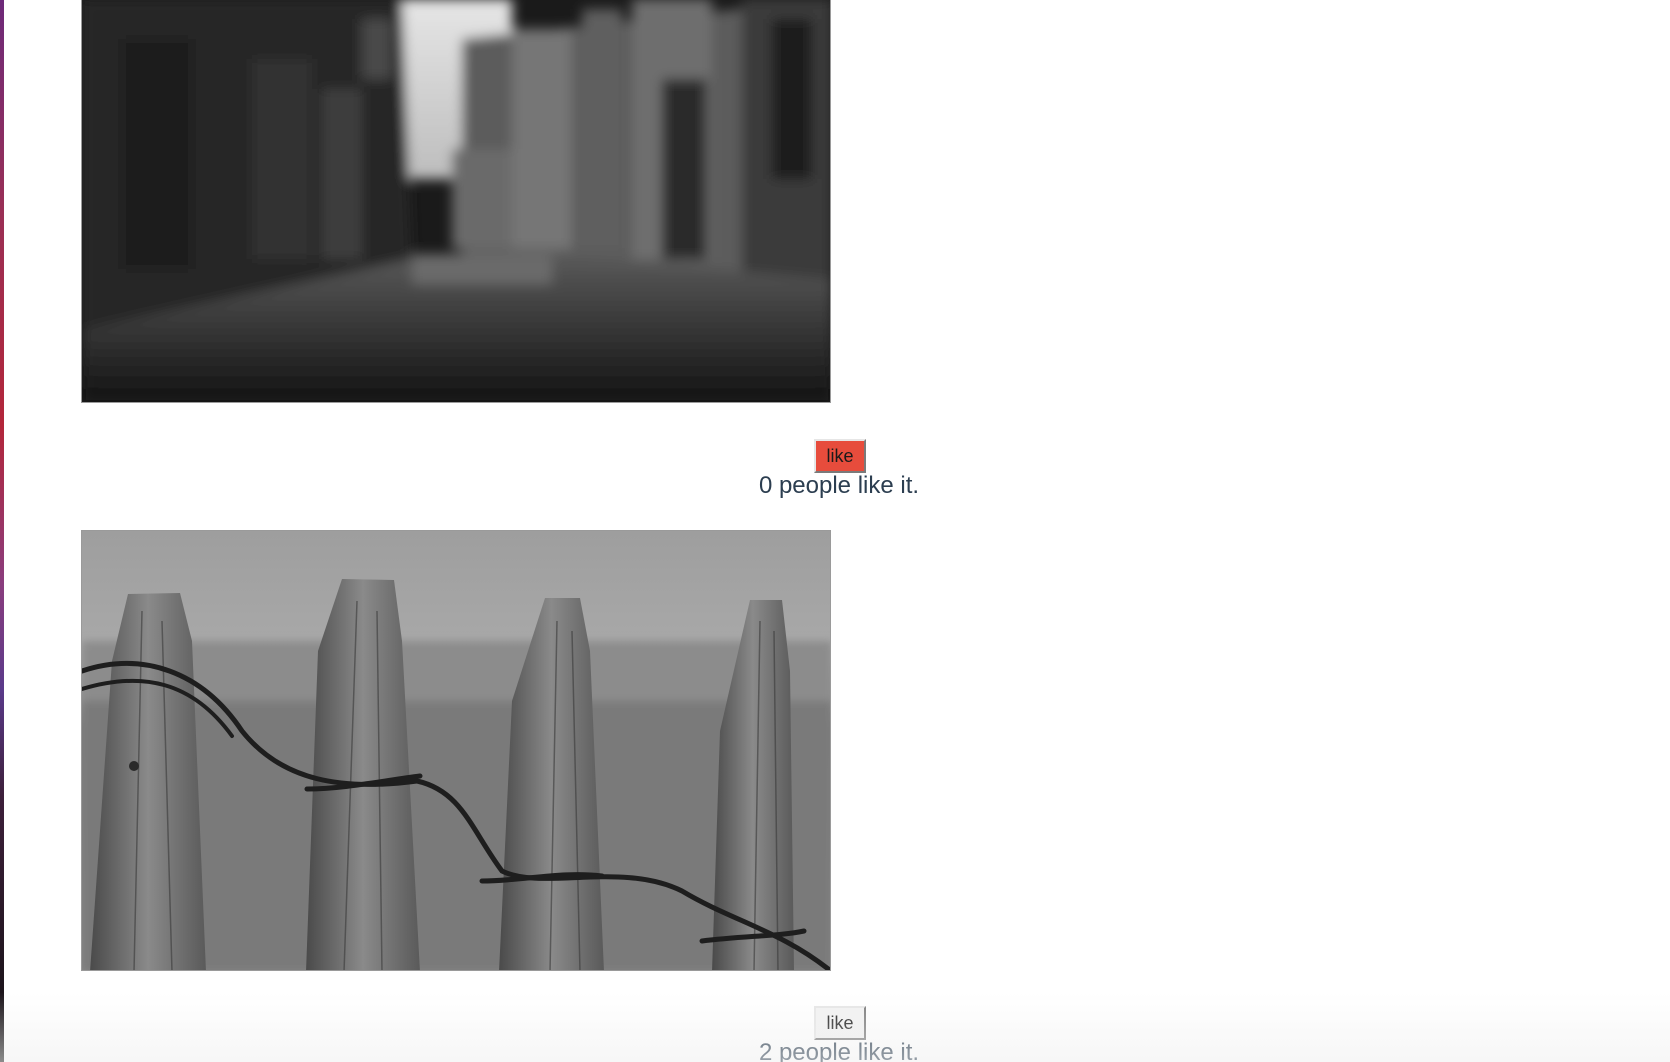  What do you see at coordinates (2, 531) in the screenshot?
I see `window-edge` at bounding box center [2, 531].